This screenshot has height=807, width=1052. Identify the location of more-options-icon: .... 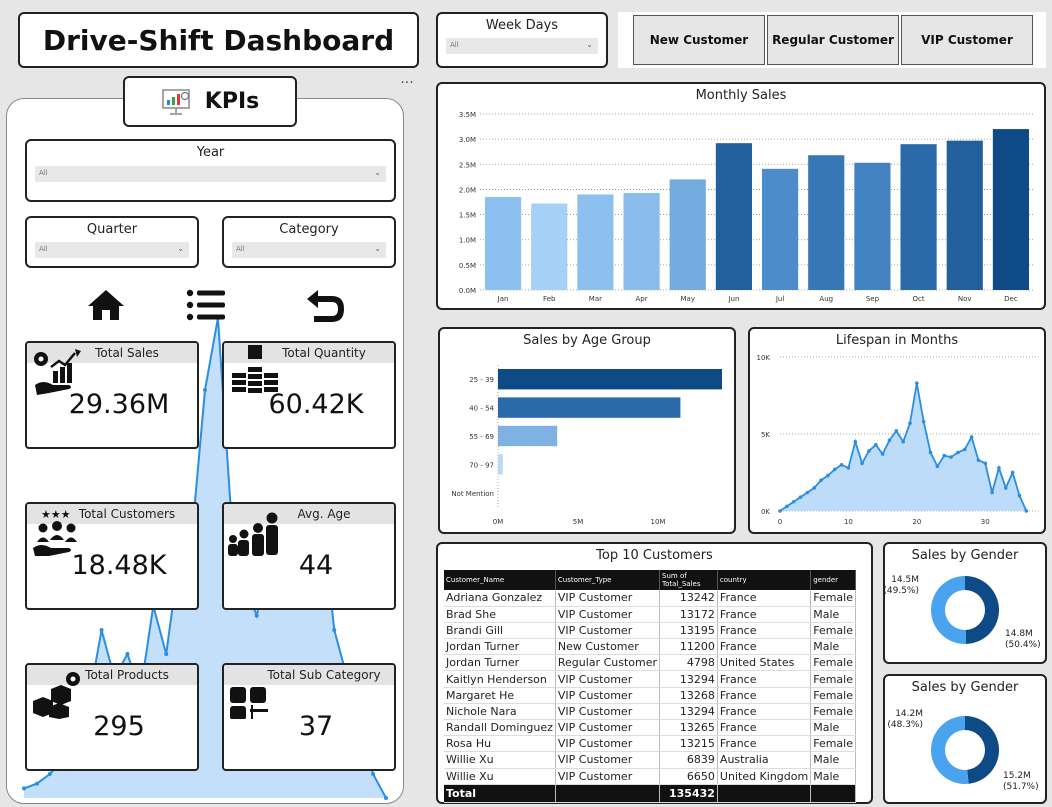
(407, 81).